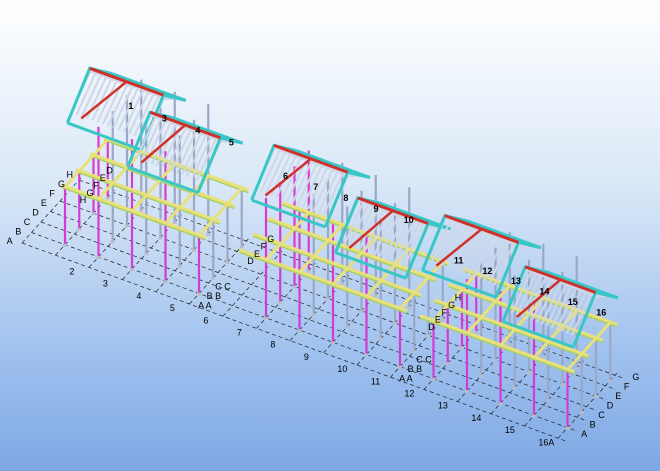 The image size is (660, 471). I want to click on roof-grid-number: 7, so click(315, 187).